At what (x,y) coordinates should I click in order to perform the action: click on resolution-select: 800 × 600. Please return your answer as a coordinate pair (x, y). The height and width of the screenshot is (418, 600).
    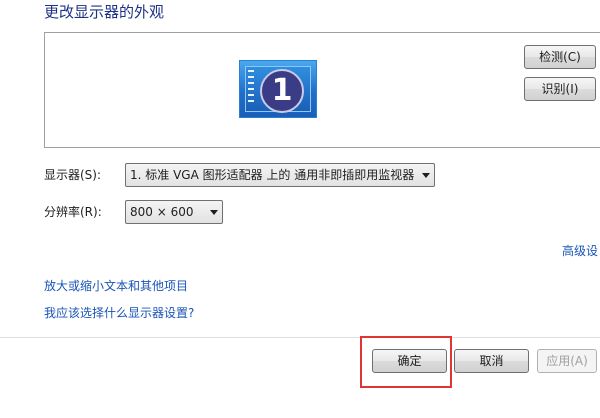
    Looking at the image, I should click on (174, 212).